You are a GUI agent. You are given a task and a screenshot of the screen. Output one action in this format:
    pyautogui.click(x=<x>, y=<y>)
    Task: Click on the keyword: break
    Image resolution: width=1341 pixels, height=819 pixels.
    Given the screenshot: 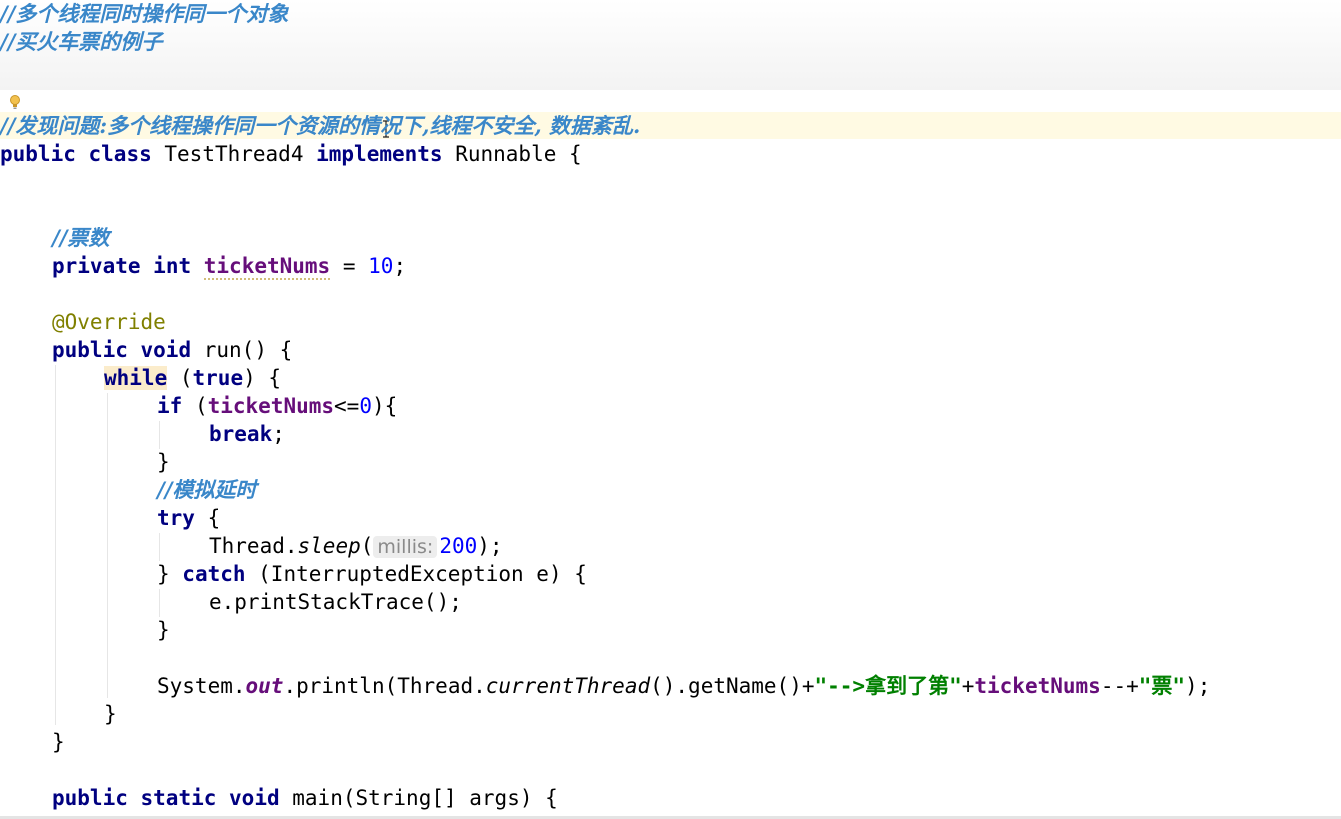 What is the action you would take?
    pyautogui.click(x=241, y=434)
    